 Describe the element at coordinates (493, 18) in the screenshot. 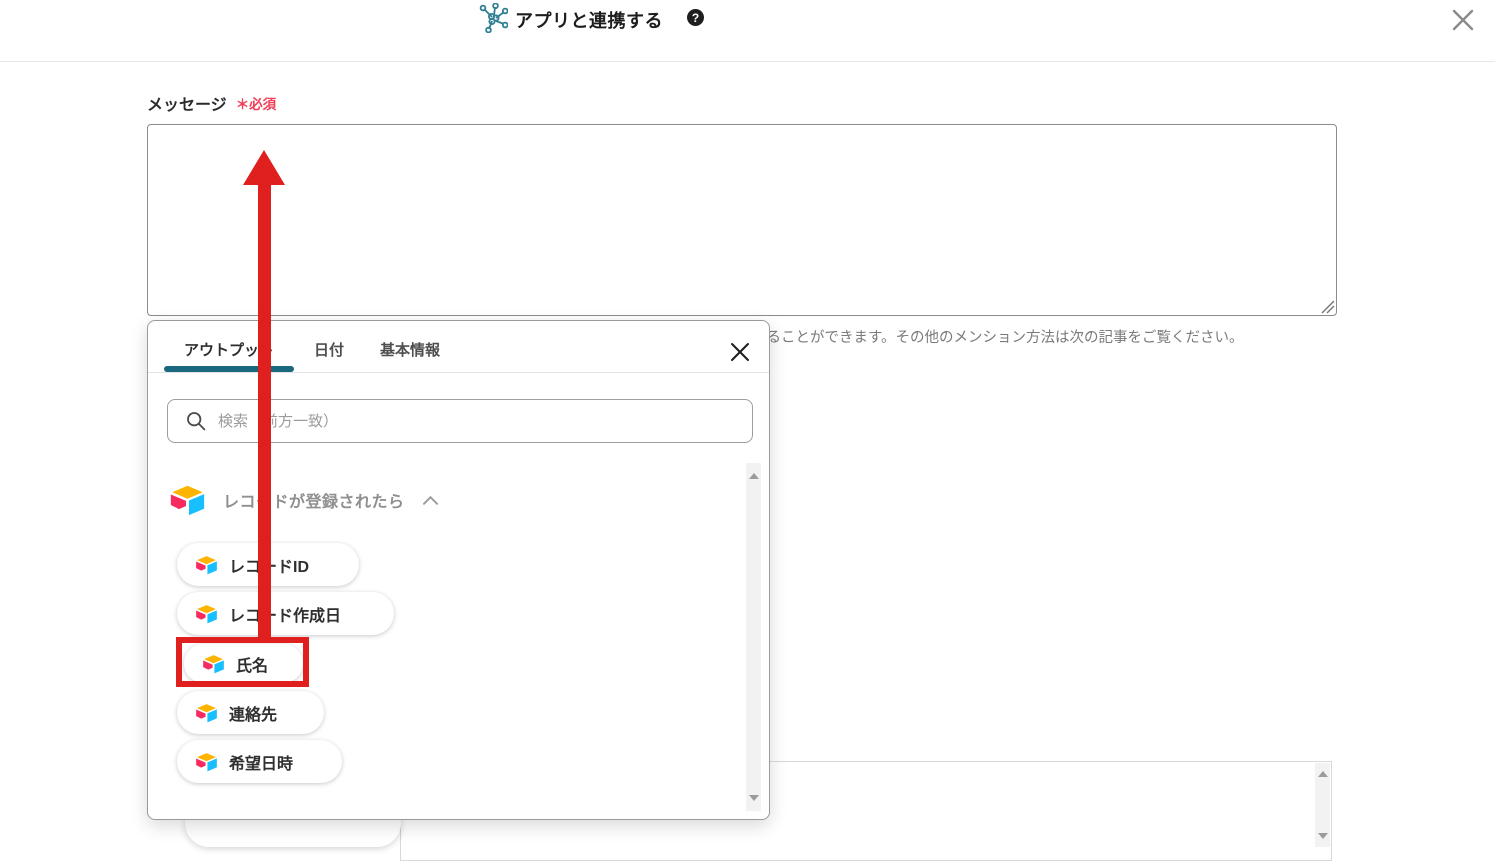

I see `integration-network-icon` at that location.